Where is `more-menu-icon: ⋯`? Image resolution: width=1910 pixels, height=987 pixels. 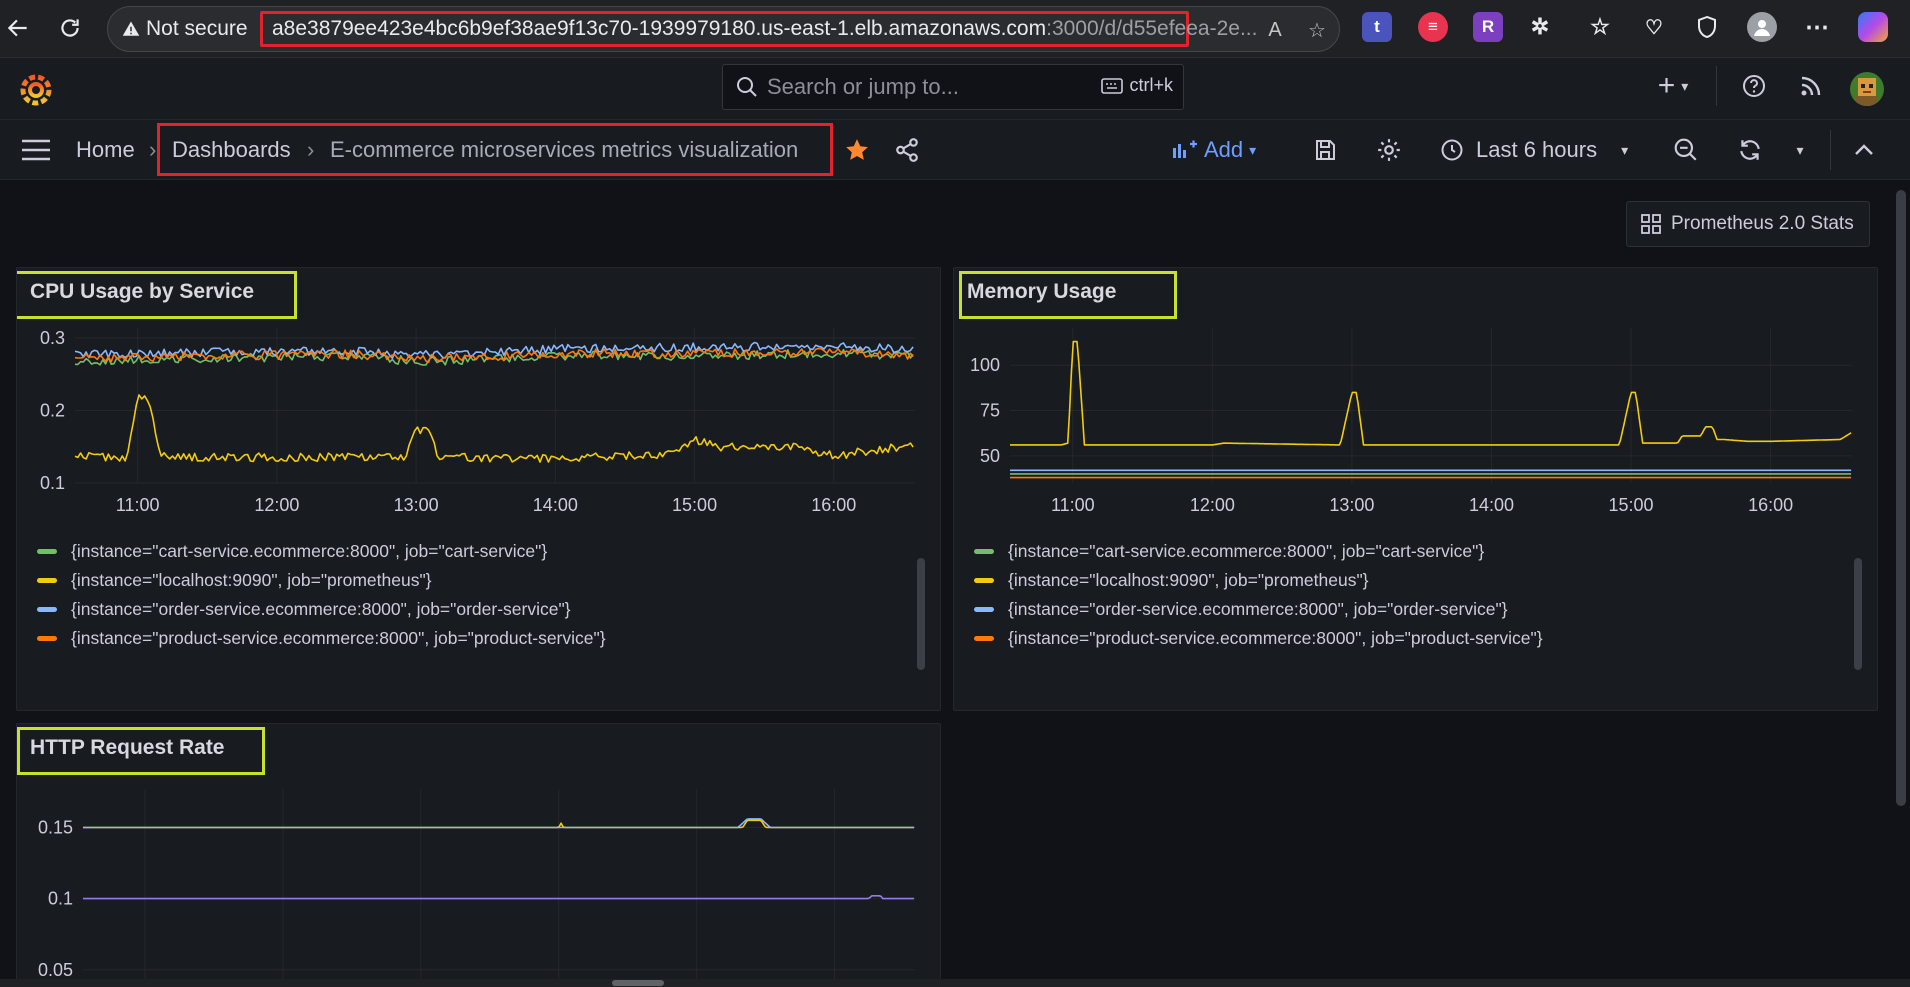 more-menu-icon: ⋯ is located at coordinates (1817, 27).